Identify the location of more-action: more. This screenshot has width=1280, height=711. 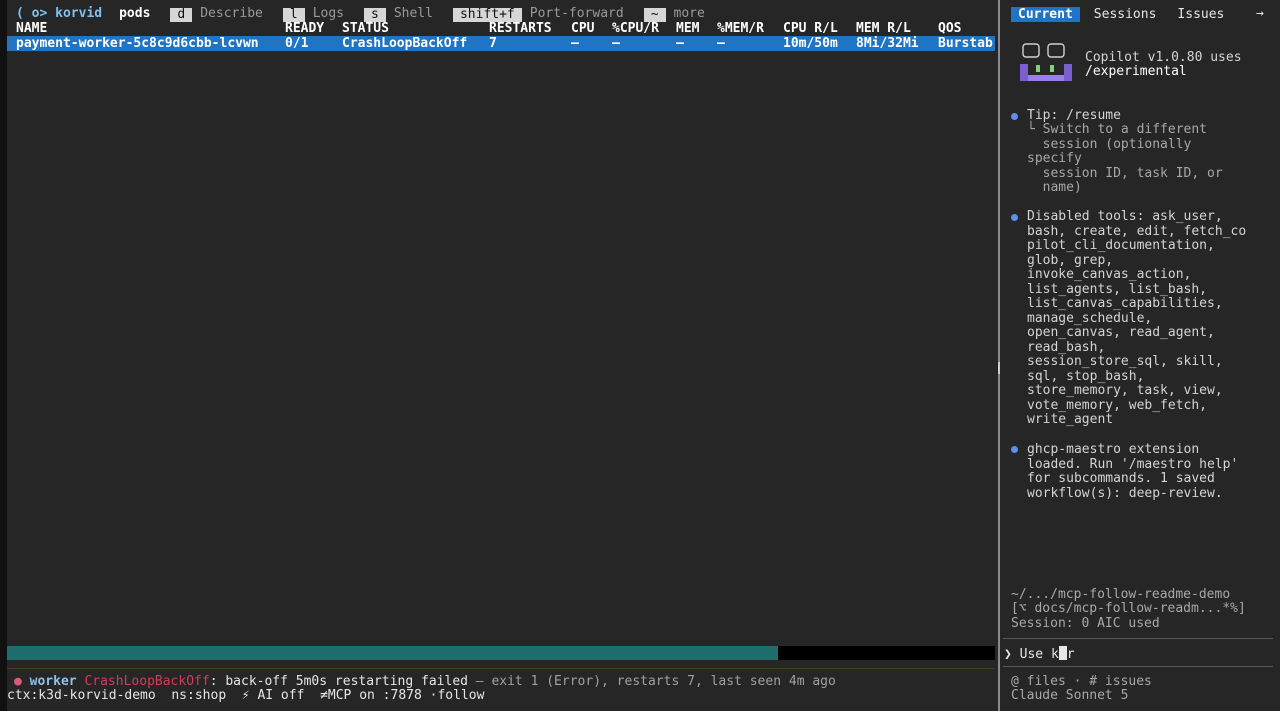
(689, 14).